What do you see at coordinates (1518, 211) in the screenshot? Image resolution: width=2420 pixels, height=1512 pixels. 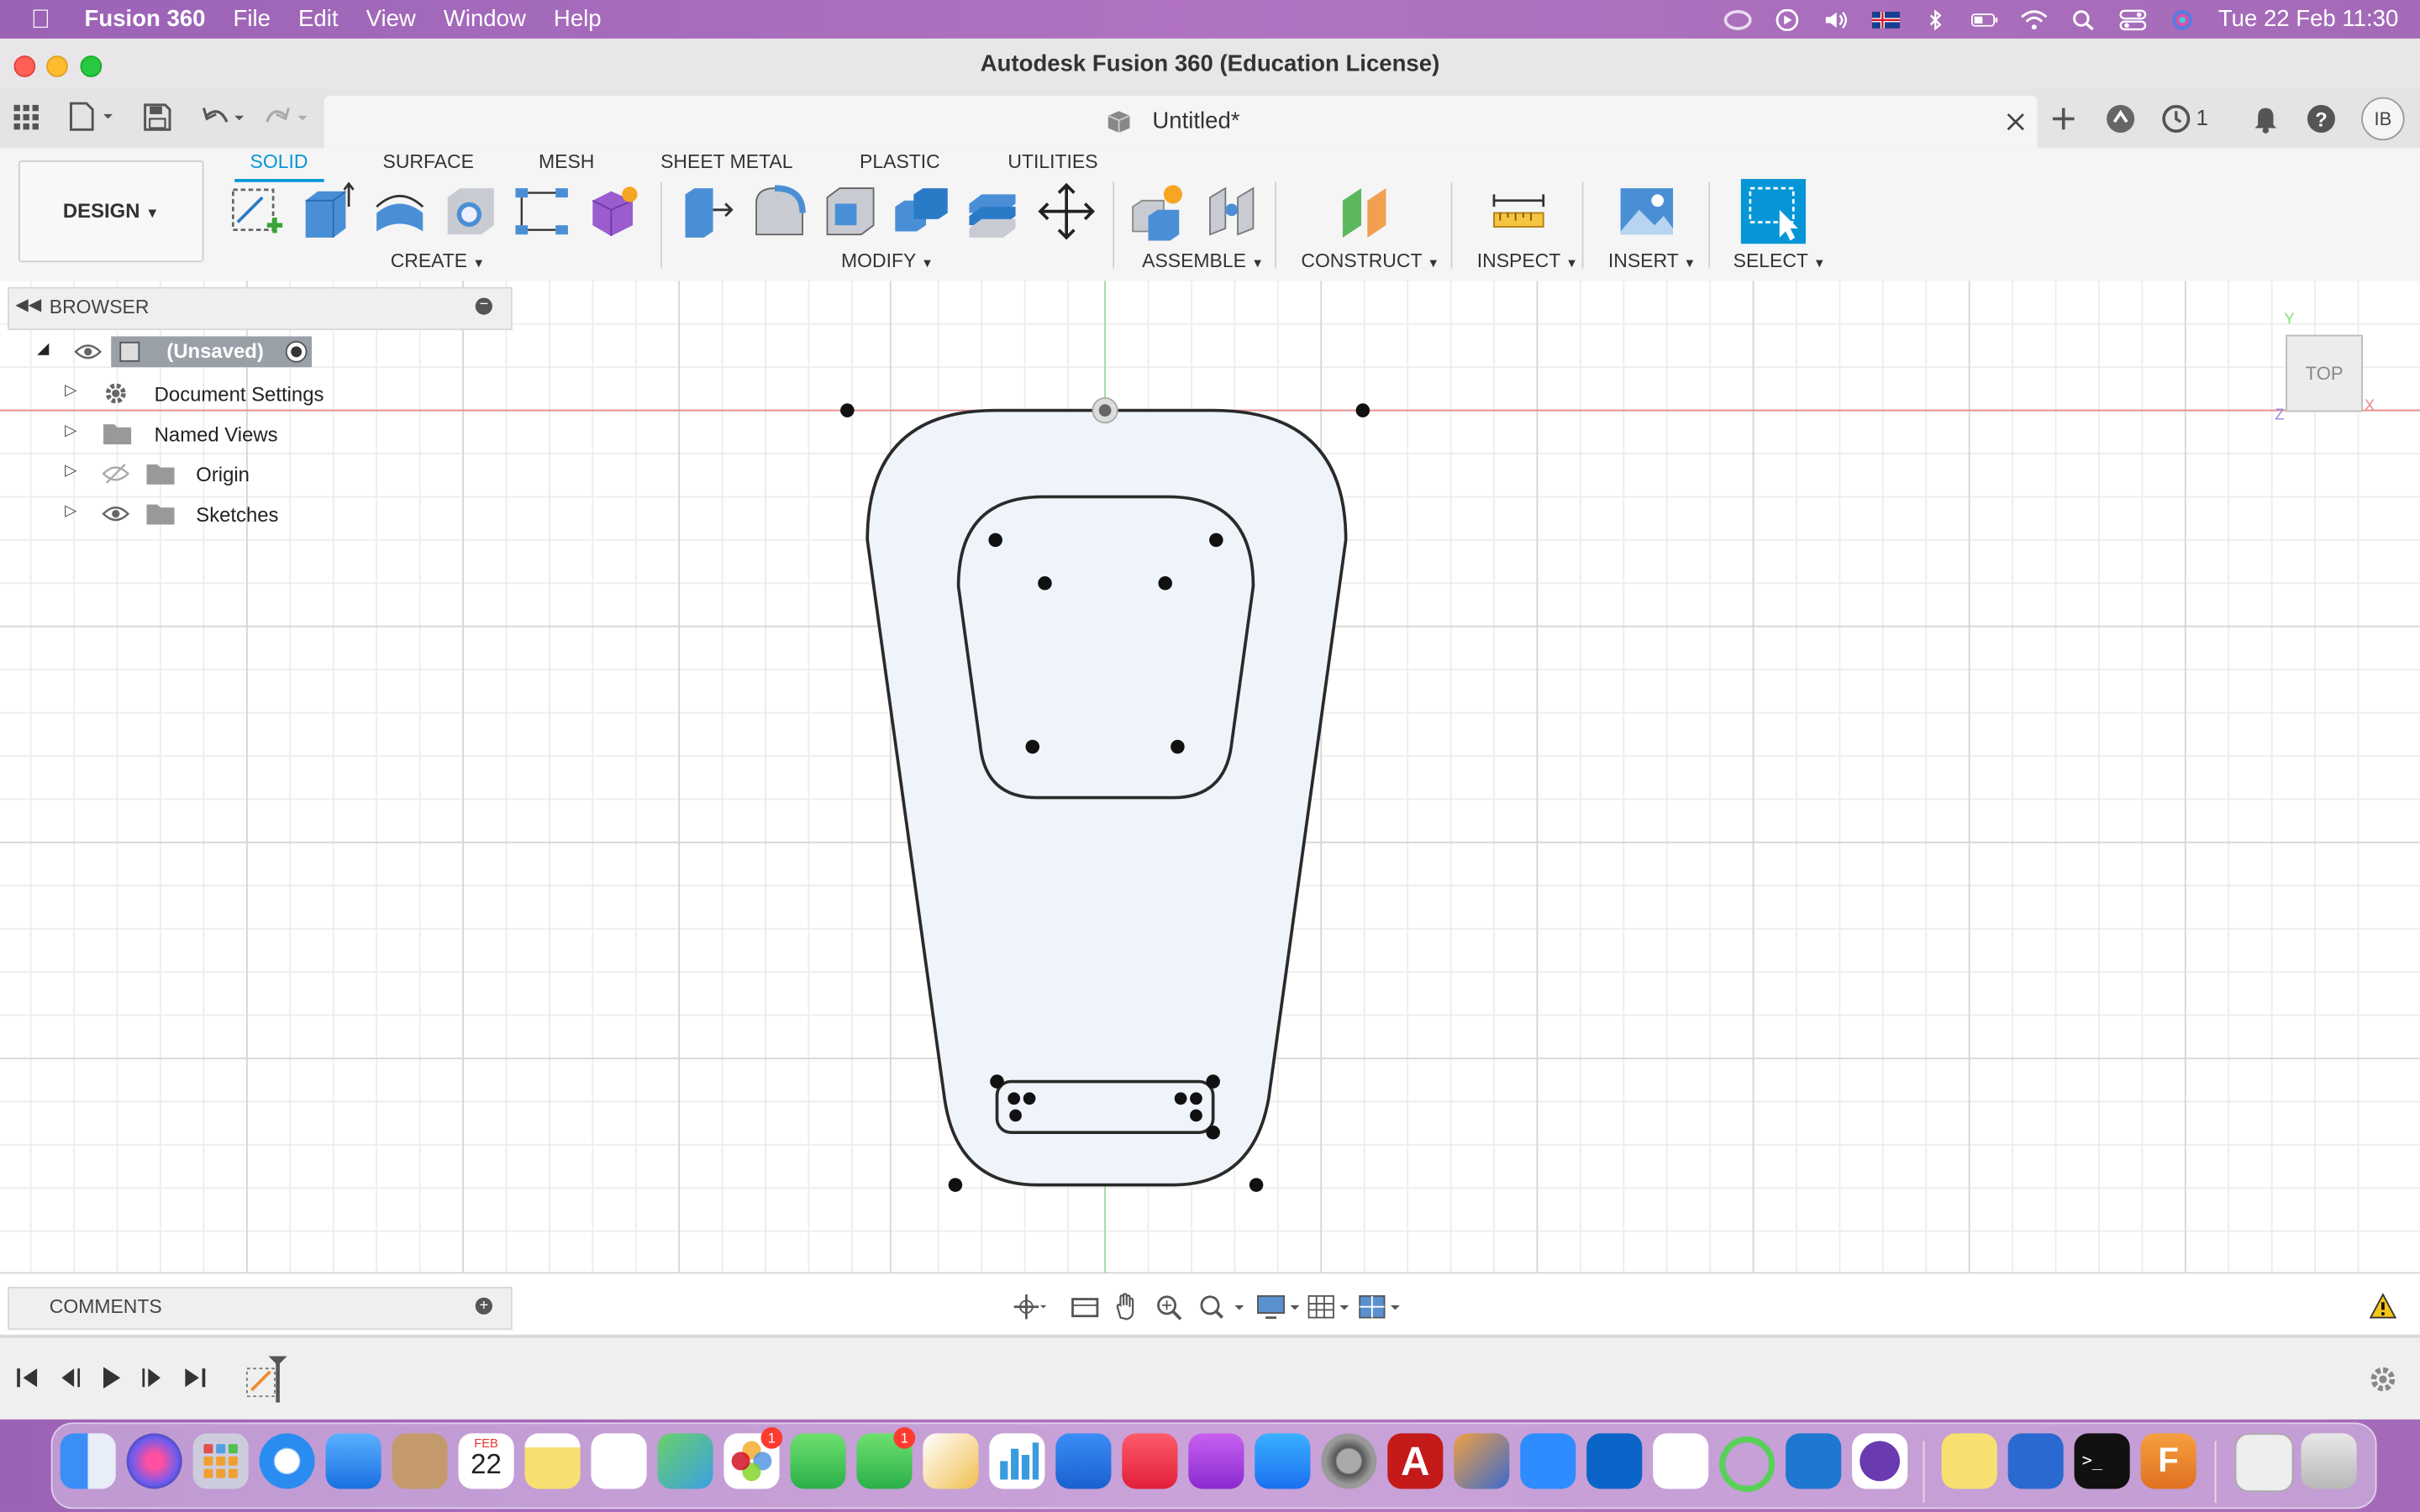 I see `measure-icon` at bounding box center [1518, 211].